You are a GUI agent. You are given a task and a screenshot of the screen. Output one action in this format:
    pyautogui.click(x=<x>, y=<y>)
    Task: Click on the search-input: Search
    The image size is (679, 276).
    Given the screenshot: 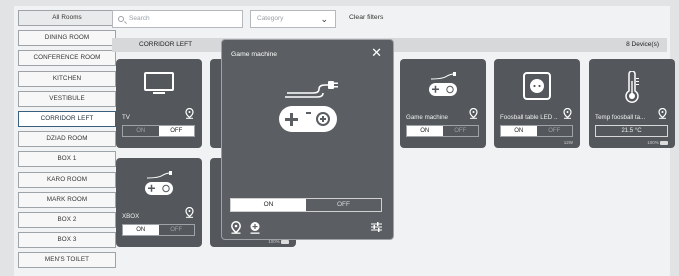 What is the action you would take?
    pyautogui.click(x=177, y=19)
    